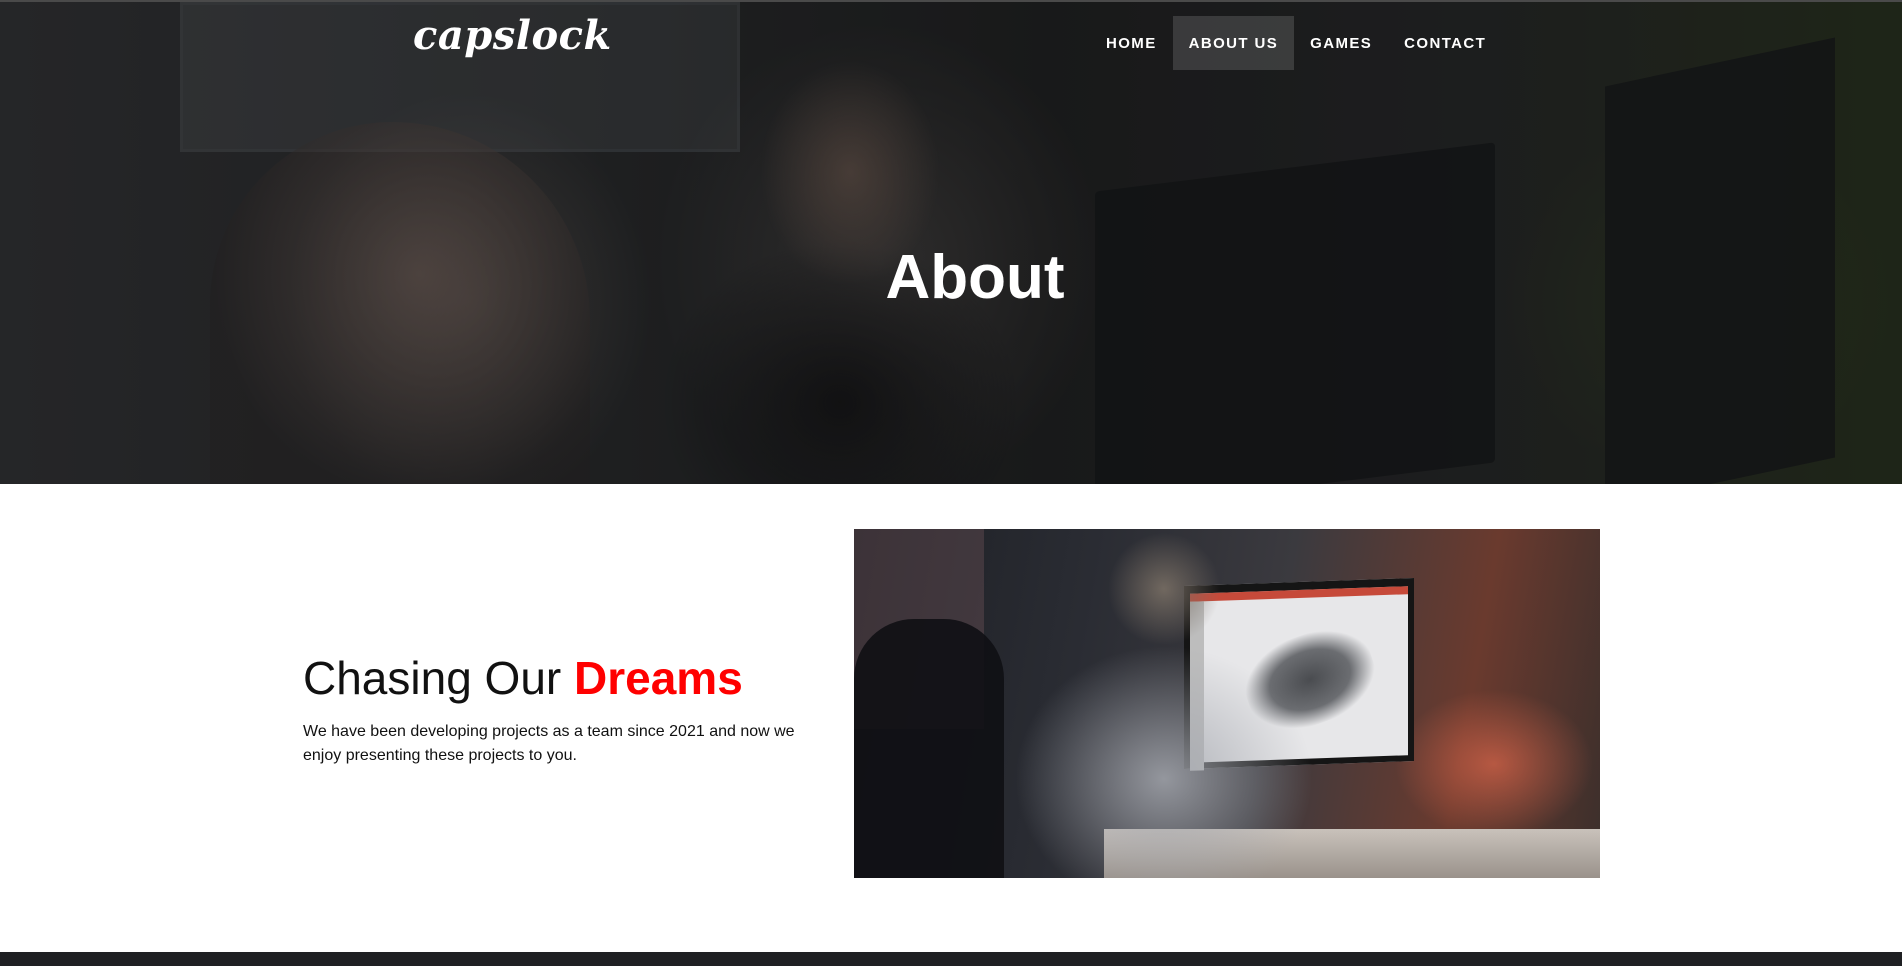 This screenshot has height=966, width=1902. Describe the element at coordinates (658, 678) in the screenshot. I see `headline-accent: Dreams` at that location.